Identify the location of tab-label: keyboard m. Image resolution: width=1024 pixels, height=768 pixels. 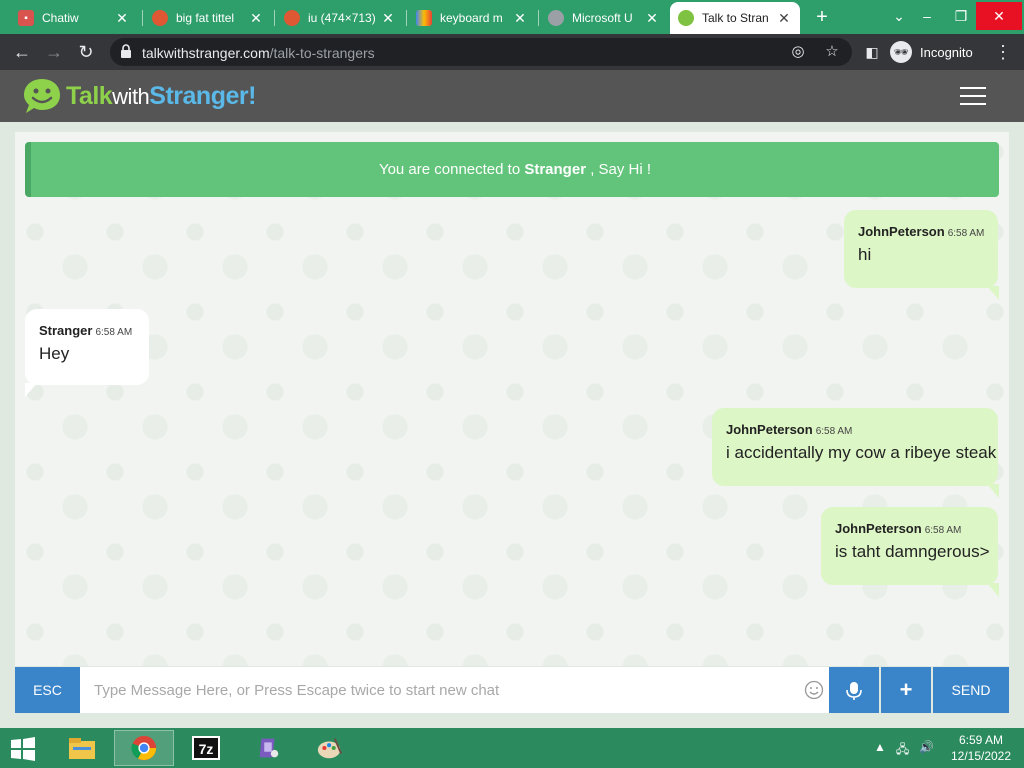
(471, 18).